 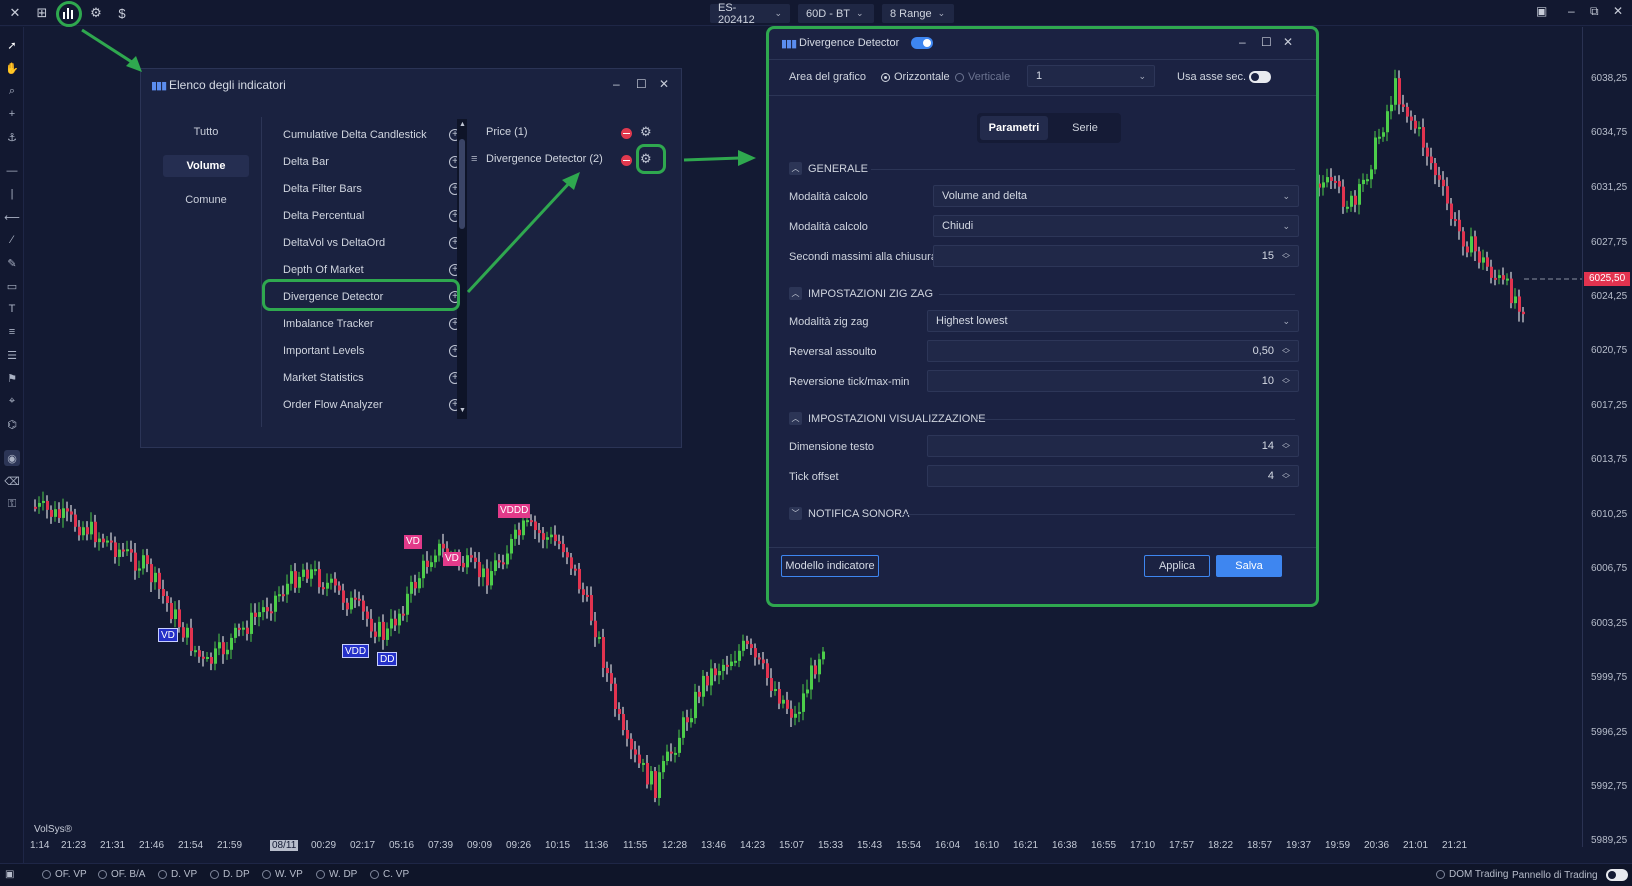 I want to click on arrow-head, so click(x=747, y=158).